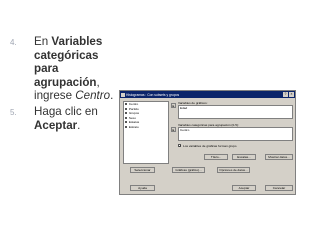 The image size is (320, 240). What do you see at coordinates (13, 42) in the screenshot?
I see `step-number: 4.` at bounding box center [13, 42].